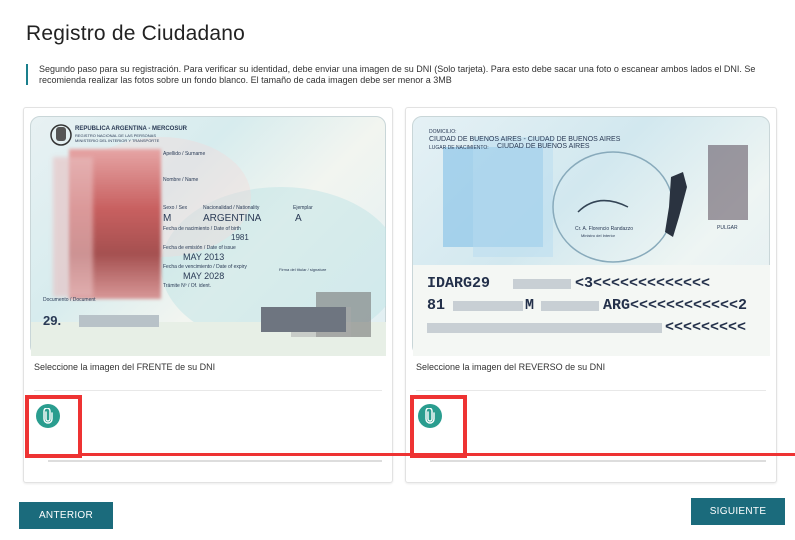 The height and width of the screenshot is (540, 795). I want to click on mrz-line2-start: 81, so click(436, 305).